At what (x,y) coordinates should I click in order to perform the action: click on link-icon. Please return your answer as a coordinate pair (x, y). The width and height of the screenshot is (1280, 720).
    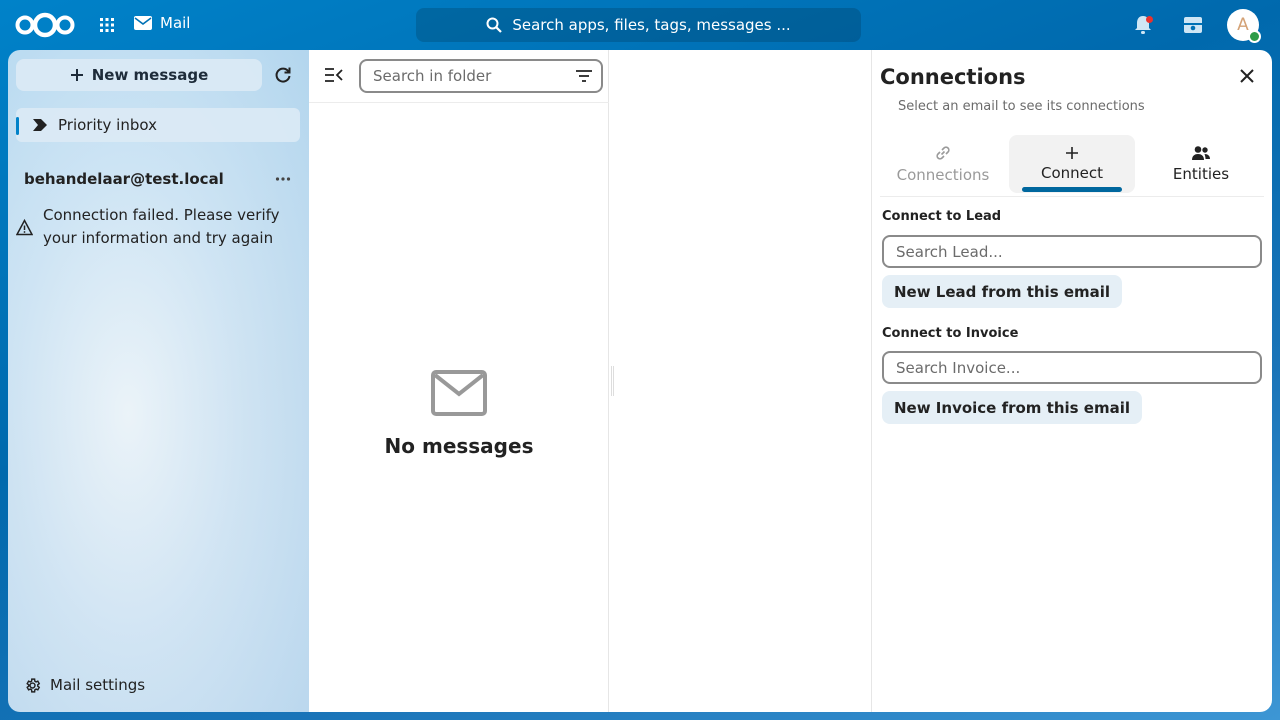
    Looking at the image, I should click on (943, 153).